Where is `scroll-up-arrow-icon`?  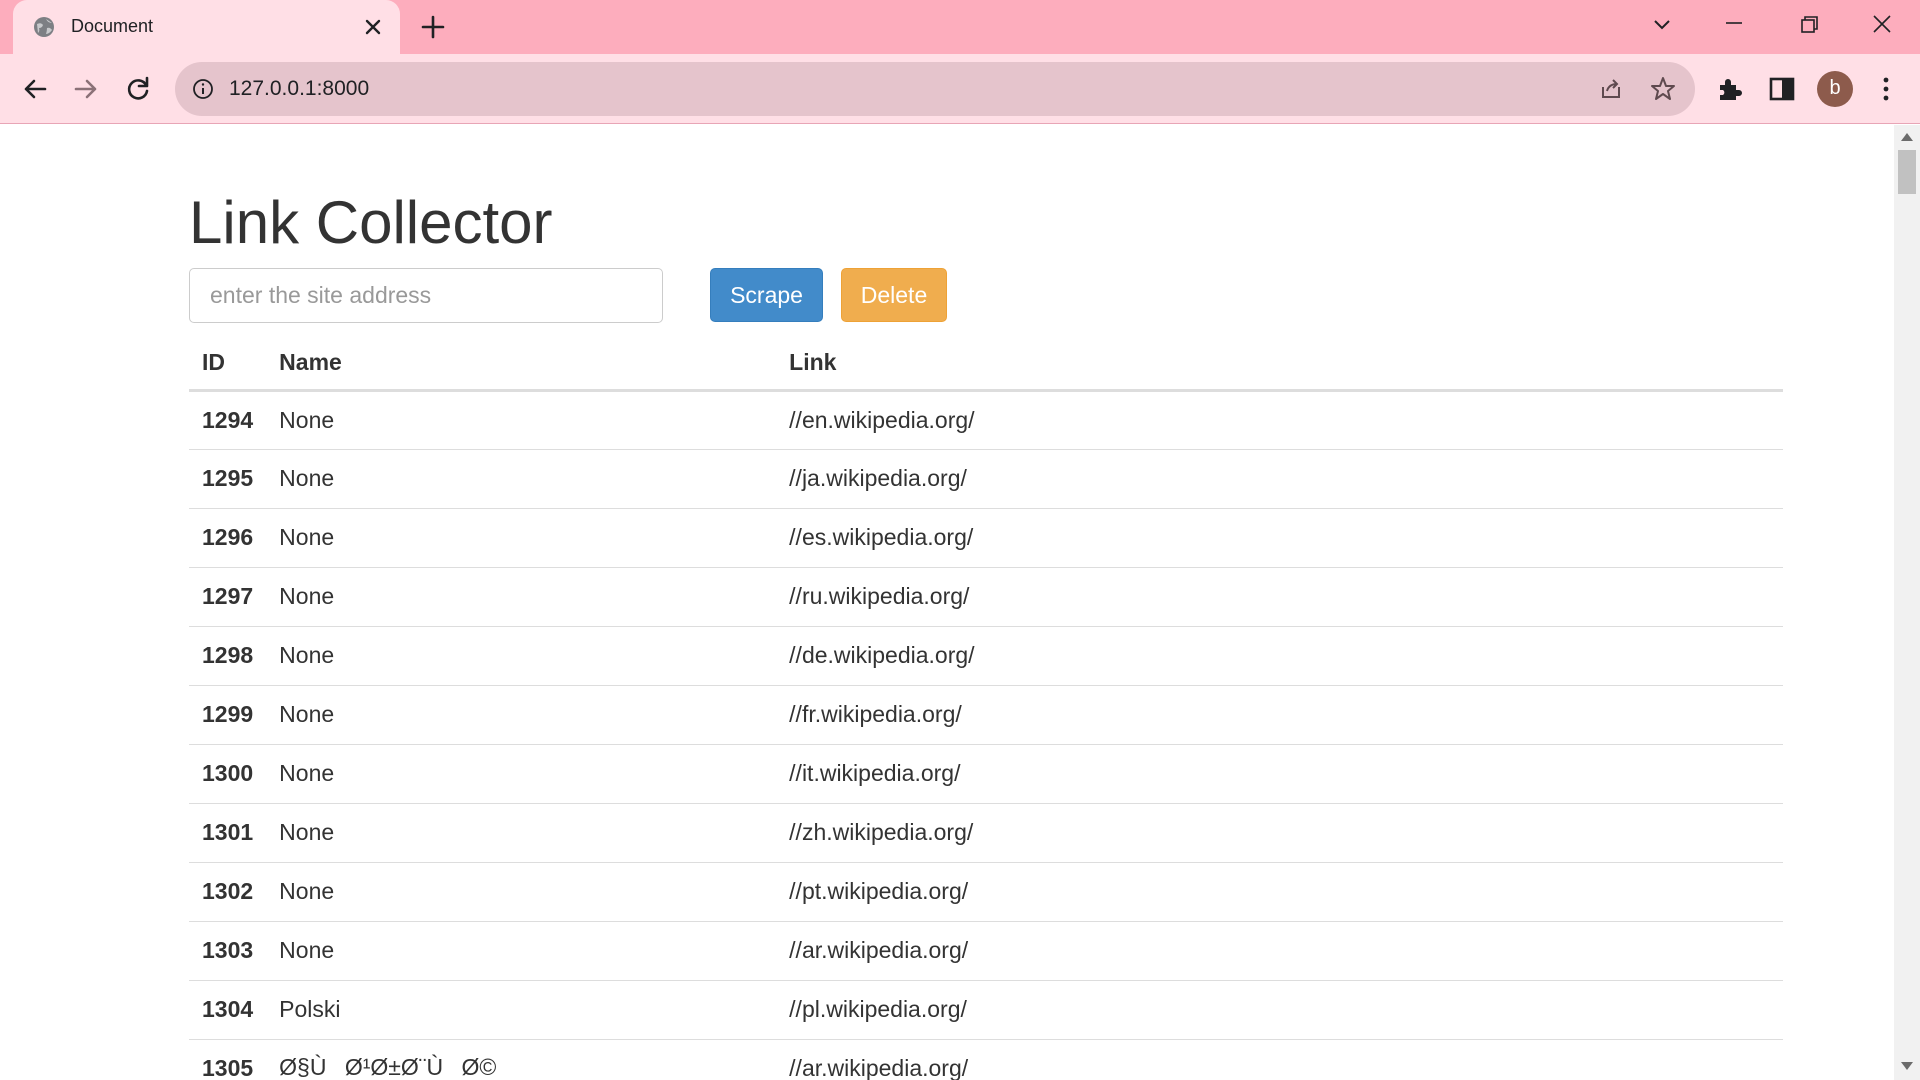 scroll-up-arrow-icon is located at coordinates (1907, 137).